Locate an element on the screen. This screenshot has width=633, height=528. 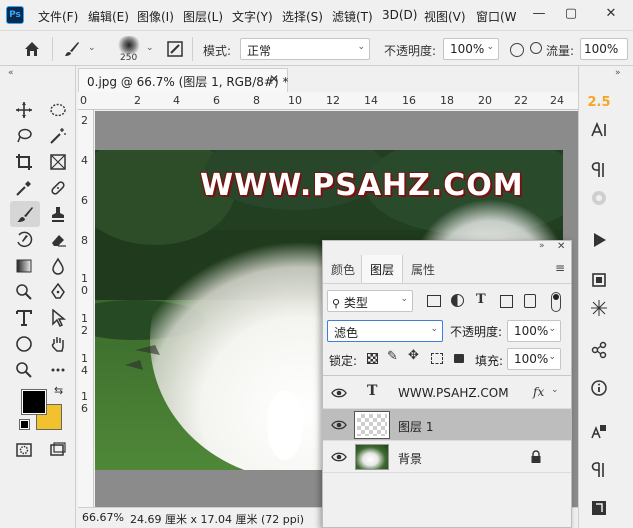
magic-wand-icon is located at coordinates (58, 136).